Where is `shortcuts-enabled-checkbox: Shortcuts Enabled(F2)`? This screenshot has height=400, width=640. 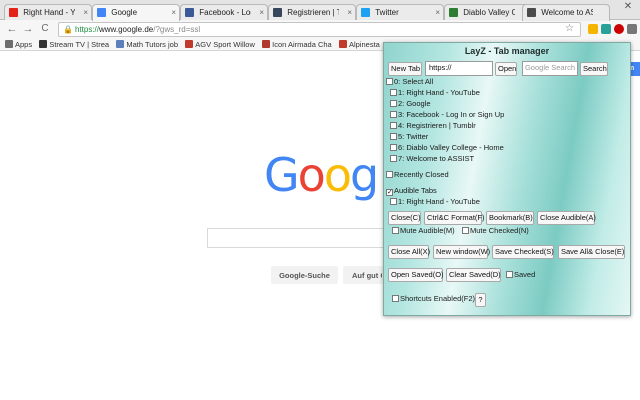
shortcuts-enabled-checkbox: Shortcuts Enabled(F2) is located at coordinates (433, 298).